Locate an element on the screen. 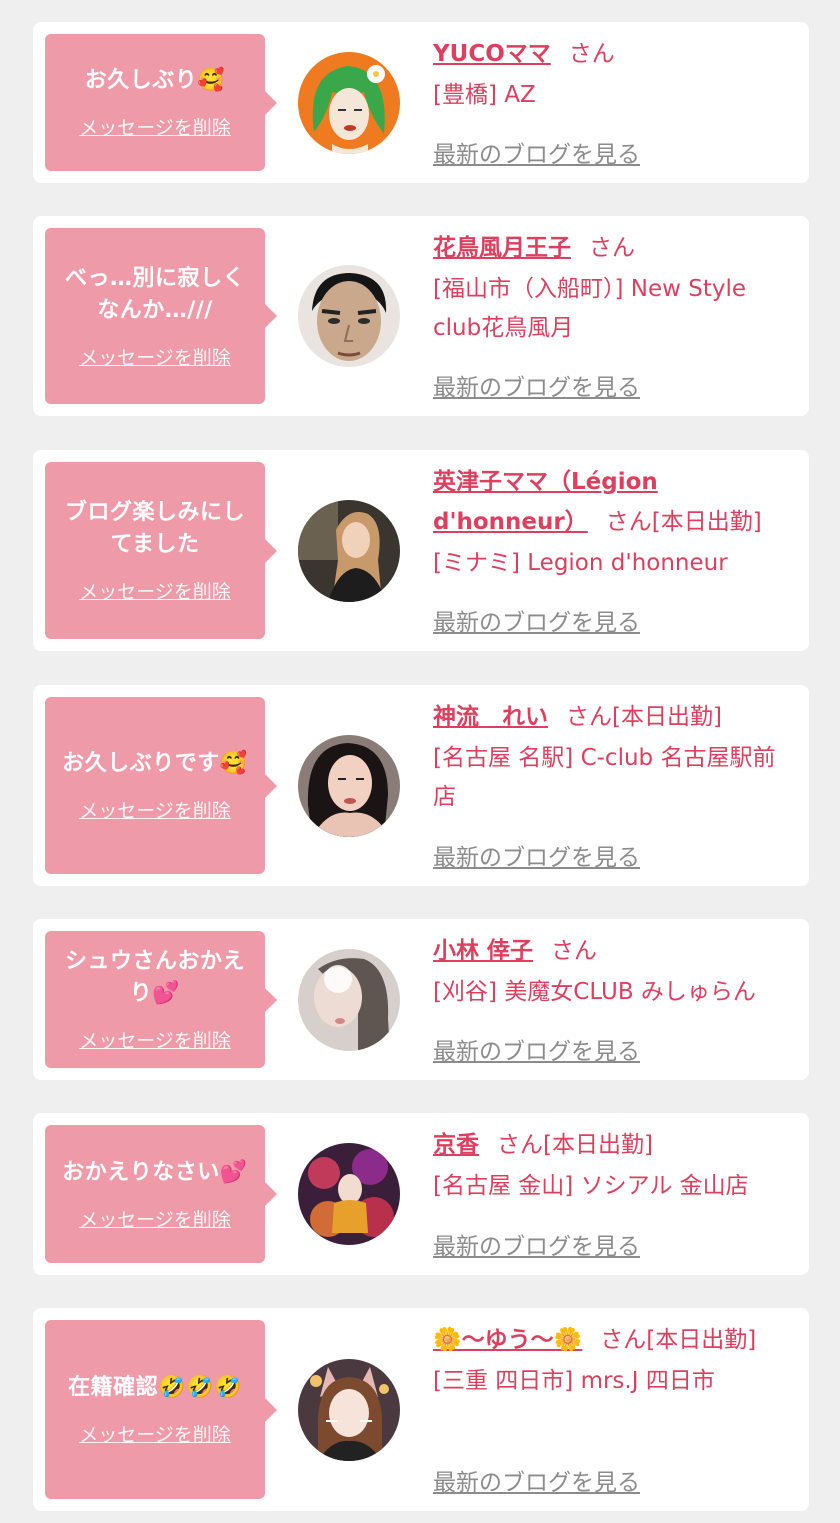 The width and height of the screenshot is (840, 1523). message-bubble: おかえりなさい💕 メッセージを削除 is located at coordinates (161, 1194).